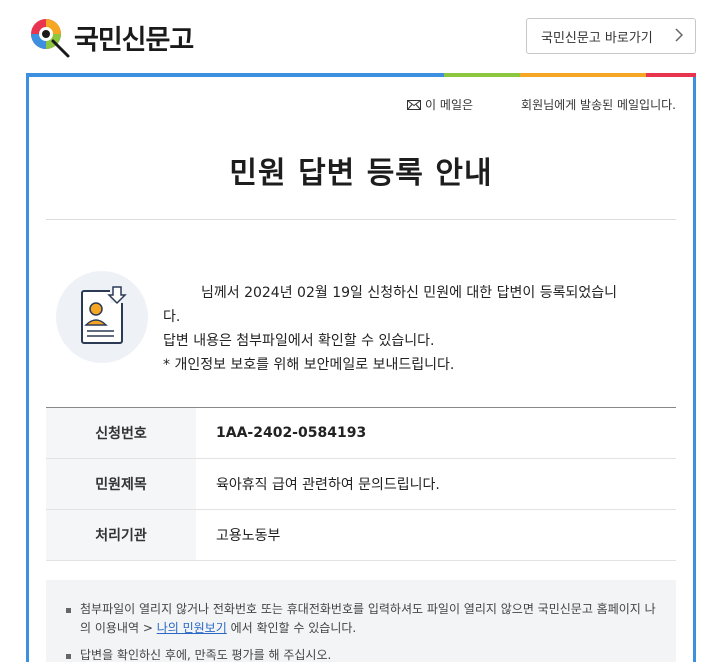  What do you see at coordinates (50, 38) in the screenshot?
I see `logo-emblem-icon` at bounding box center [50, 38].